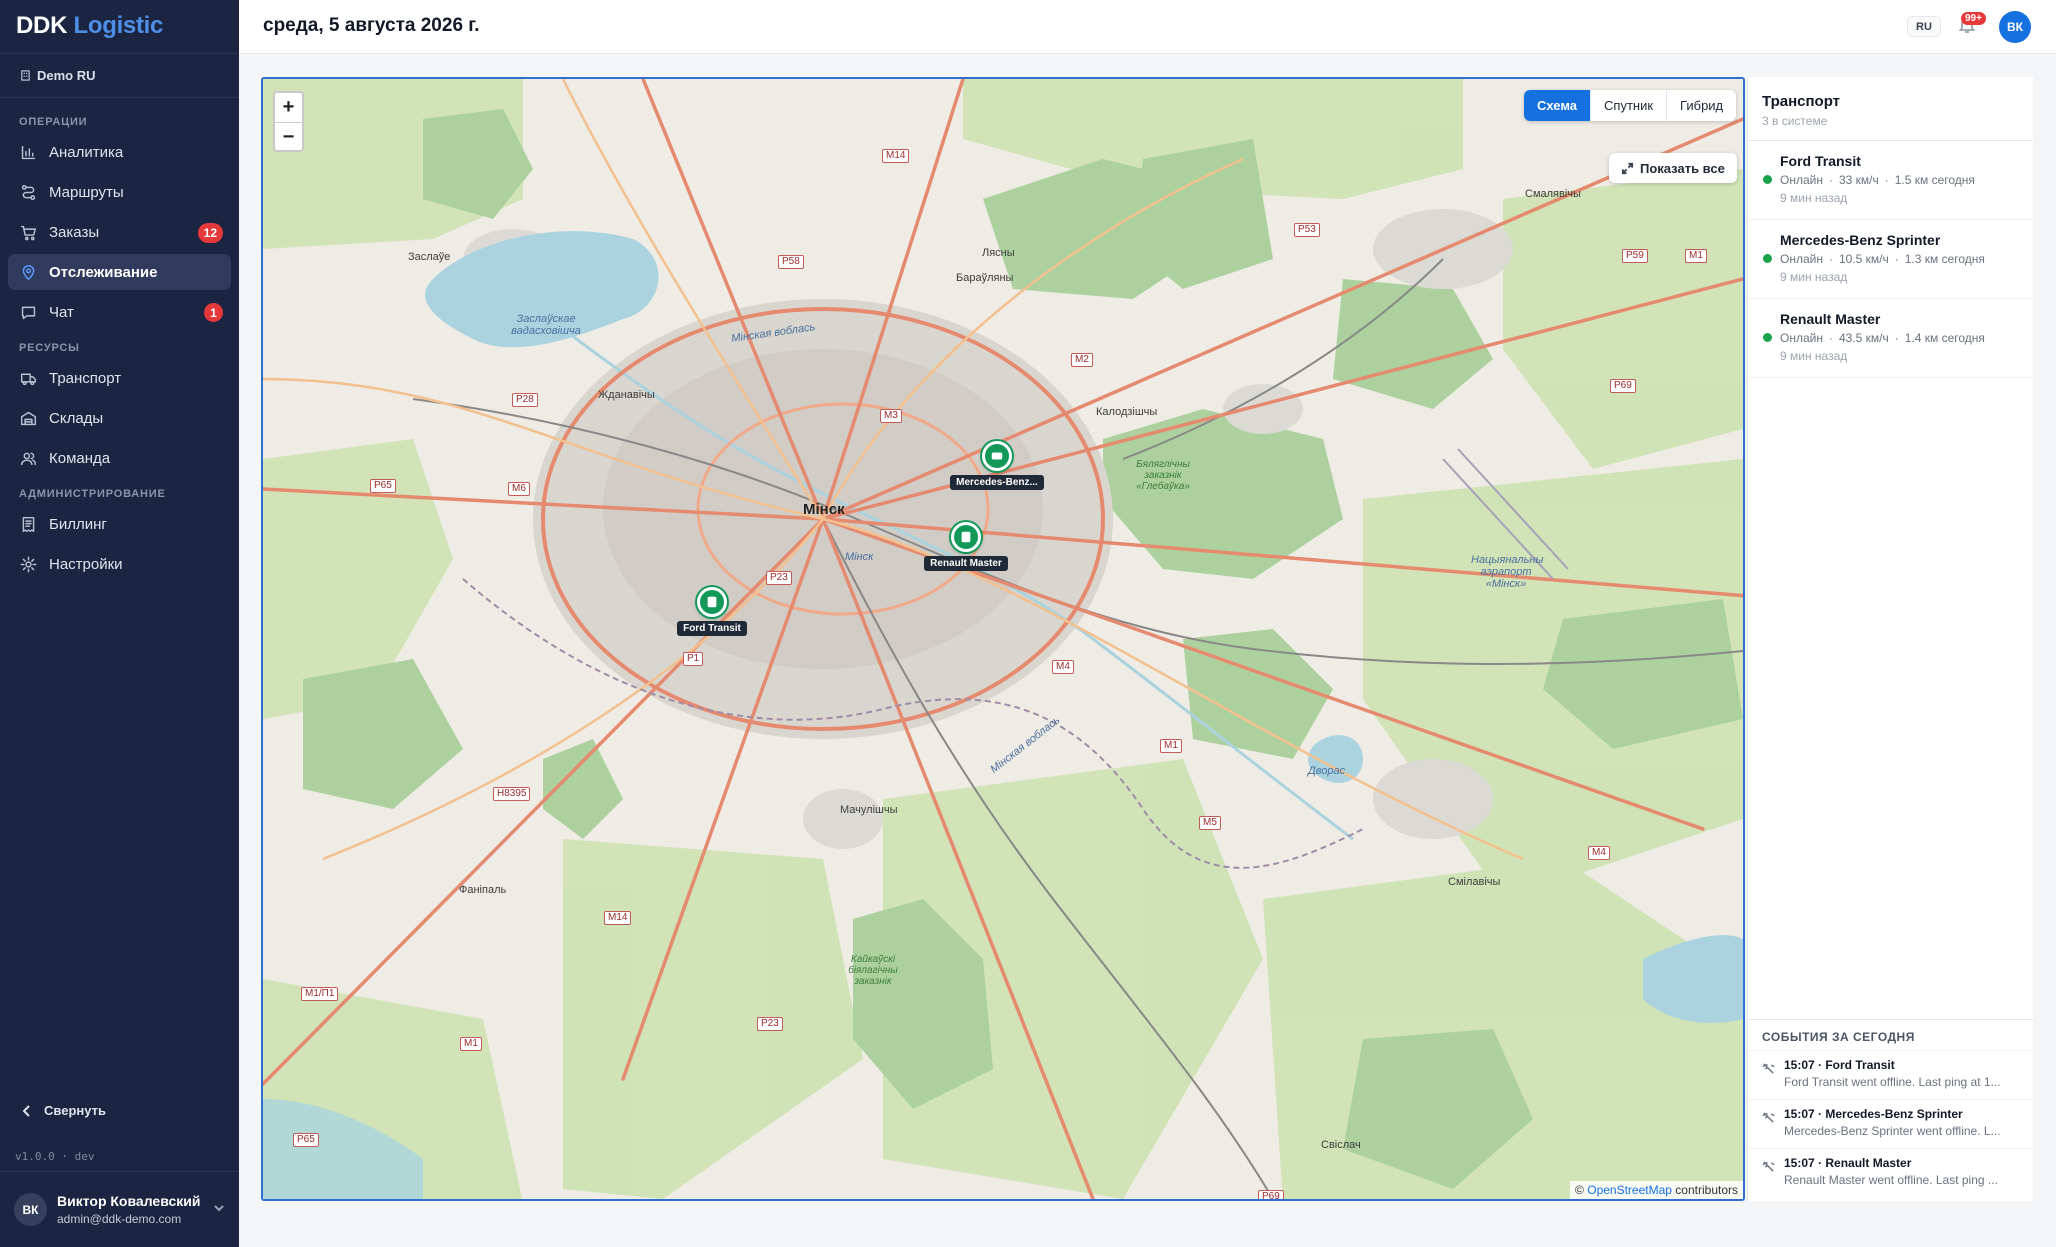 This screenshot has height=1247, width=2056. I want to click on show-all-button: Показать все, so click(1673, 168).